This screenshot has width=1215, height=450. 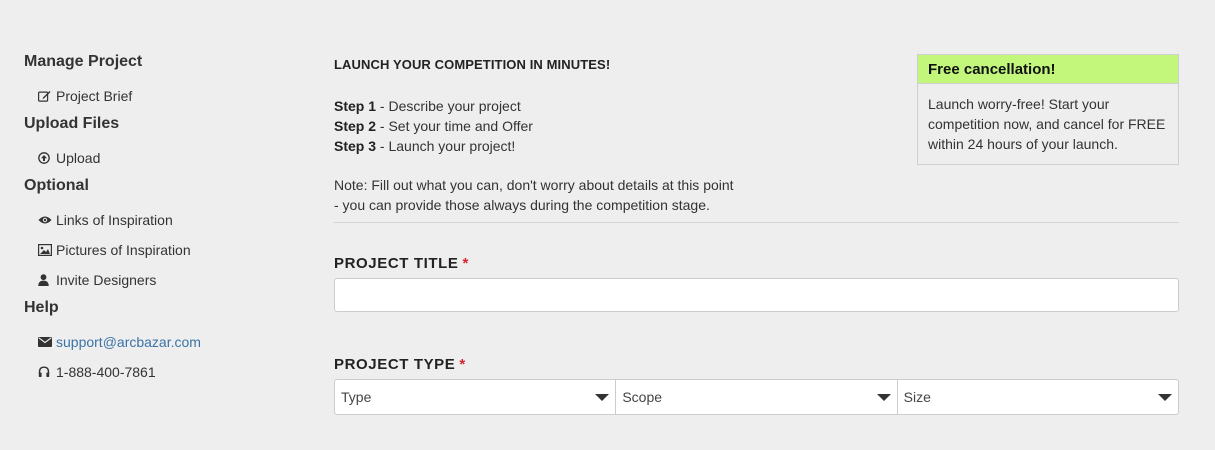 I want to click on envelope-icon, so click(x=45, y=342).